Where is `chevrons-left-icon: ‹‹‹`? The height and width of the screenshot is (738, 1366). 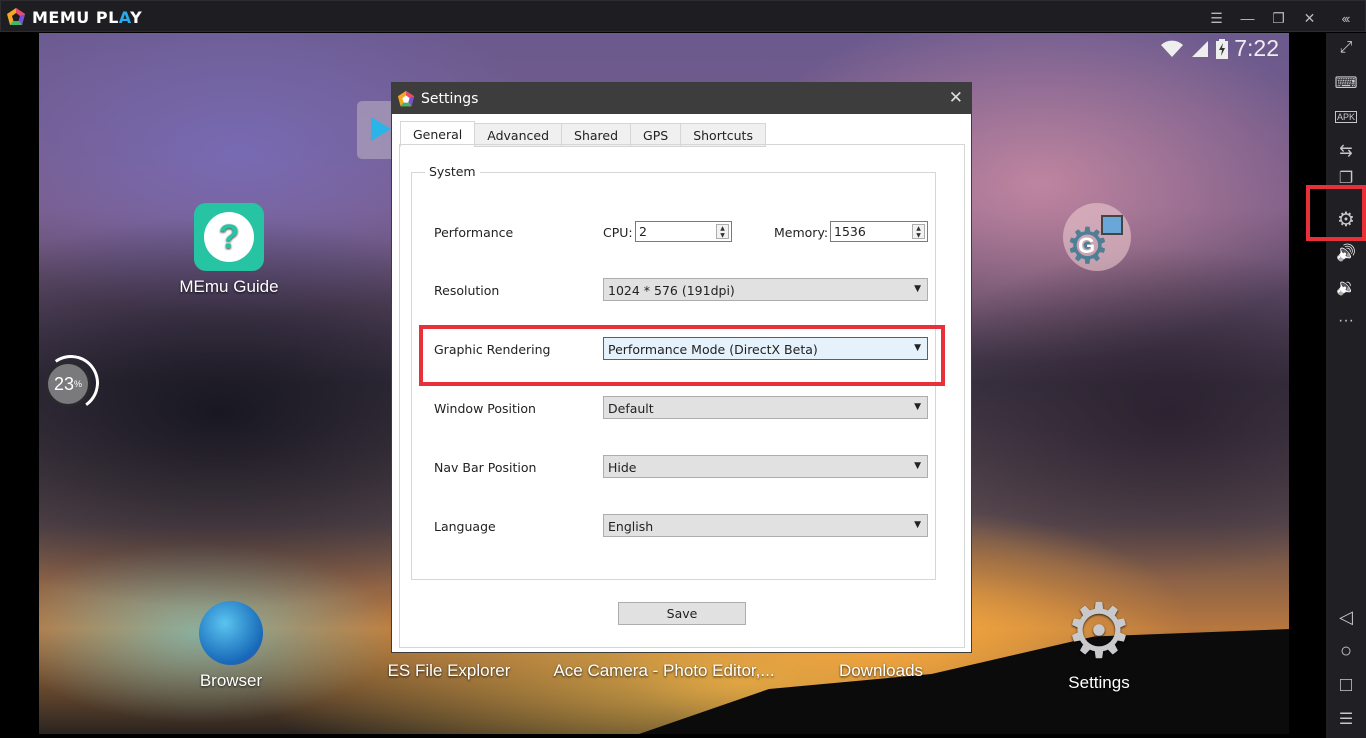
chevrons-left-icon: ‹‹‹ is located at coordinates (1346, 18).